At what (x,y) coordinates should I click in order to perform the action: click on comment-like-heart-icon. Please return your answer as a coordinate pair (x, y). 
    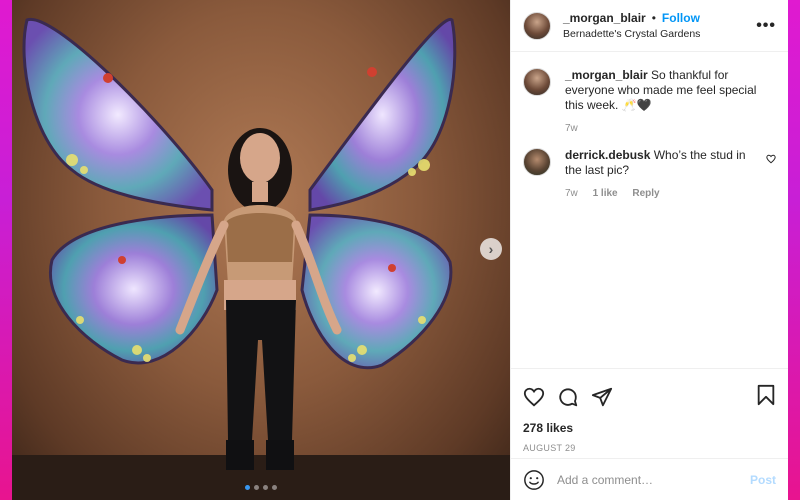
    Looking at the image, I should click on (771, 176).